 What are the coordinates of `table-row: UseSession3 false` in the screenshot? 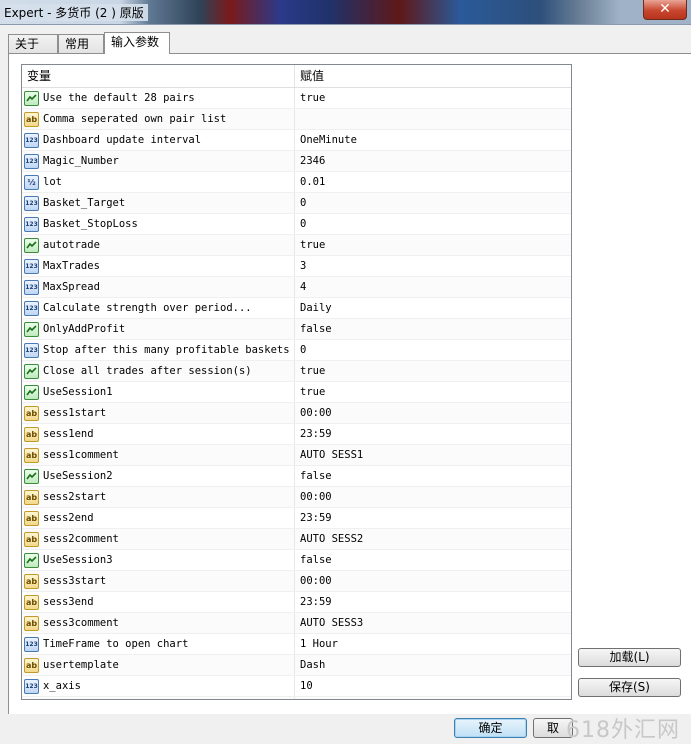 It's located at (296, 560).